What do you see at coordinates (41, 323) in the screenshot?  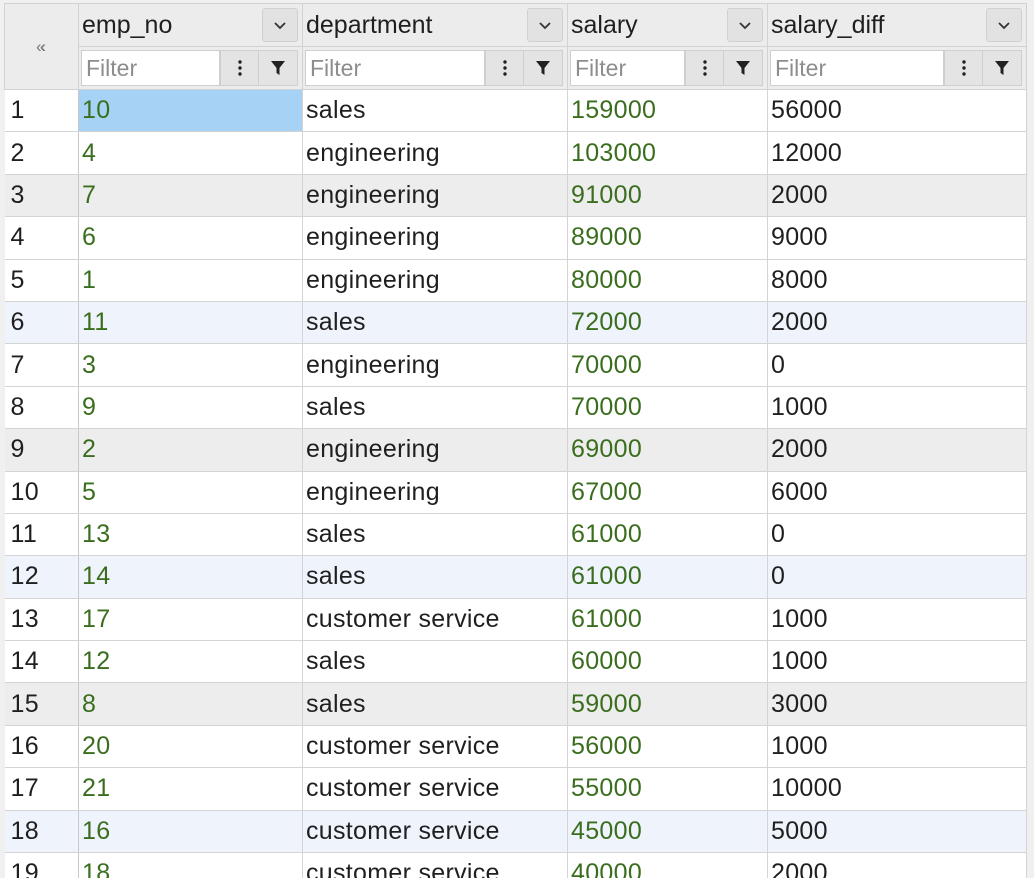 I see `row-number: 6` at bounding box center [41, 323].